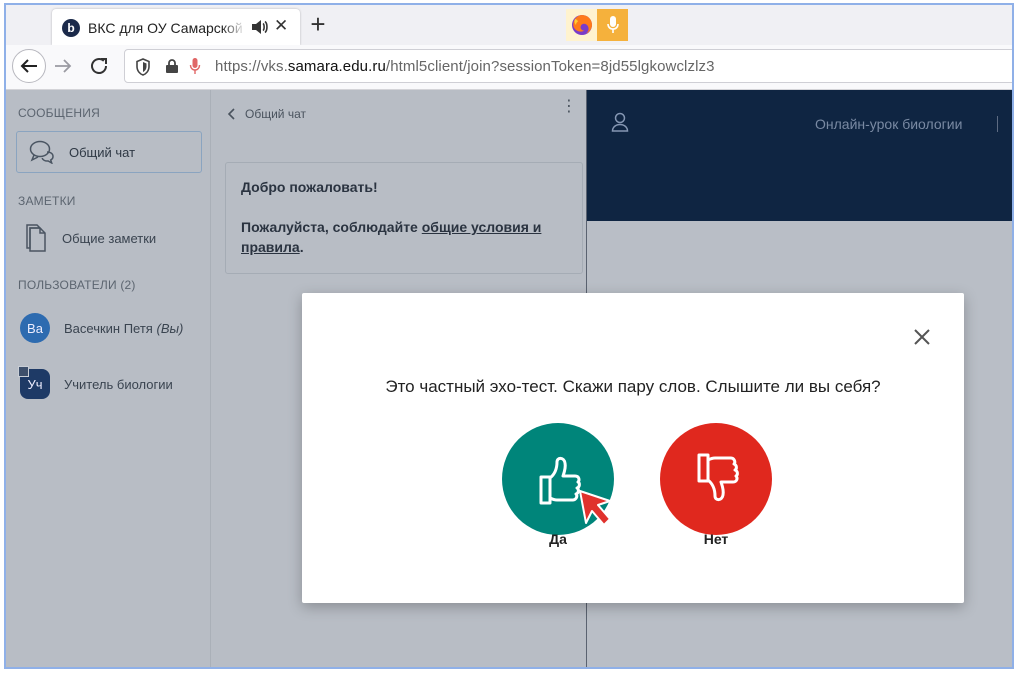 This screenshot has height=675, width=1020. I want to click on thumbs-down-icon, so click(718, 477).